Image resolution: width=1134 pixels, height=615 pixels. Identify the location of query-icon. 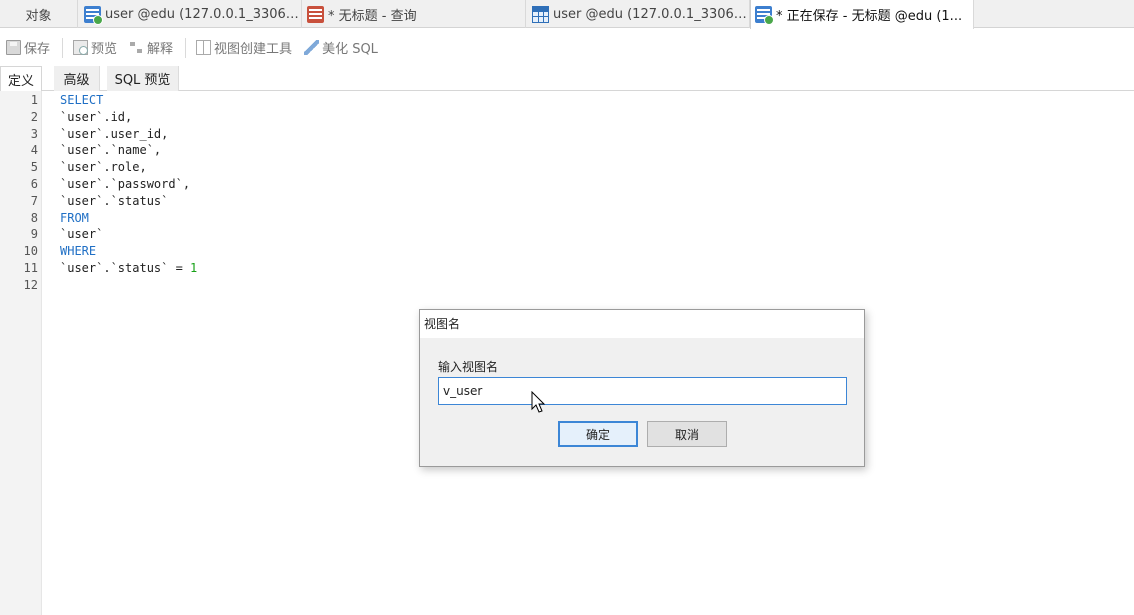
(315, 14).